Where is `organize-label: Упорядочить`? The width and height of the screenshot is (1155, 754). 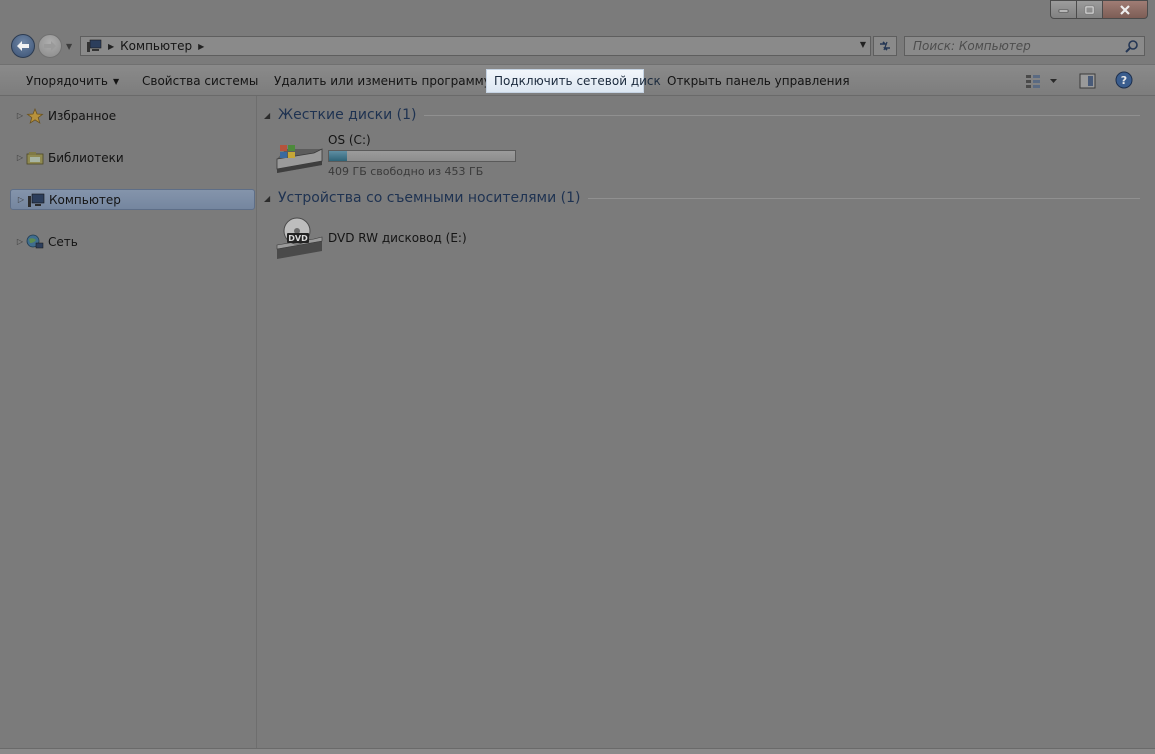 organize-label: Упорядочить is located at coordinates (67, 81).